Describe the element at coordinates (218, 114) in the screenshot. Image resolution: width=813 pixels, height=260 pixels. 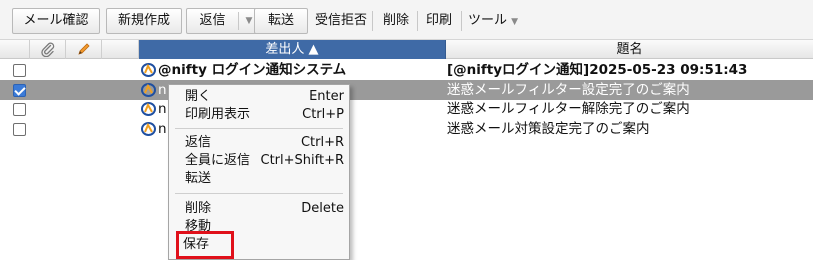
I see `menu-item-label: 印刷用表示` at that location.